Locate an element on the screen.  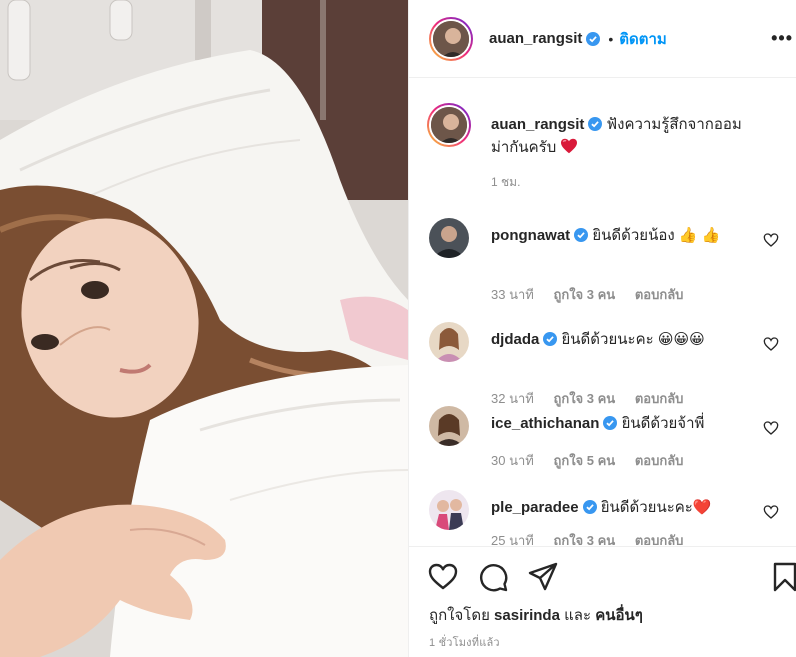
share-icon is located at coordinates (543, 577).